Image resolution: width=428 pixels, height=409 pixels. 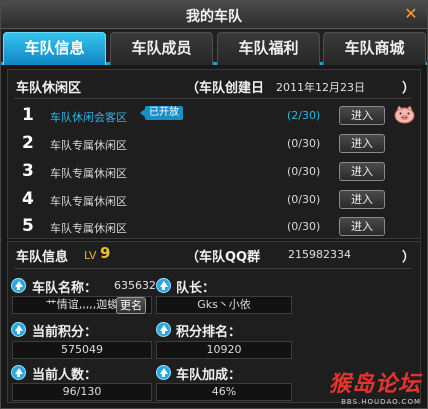 I want to click on watermark-logo: 猴岛论坛, so click(x=374, y=384).